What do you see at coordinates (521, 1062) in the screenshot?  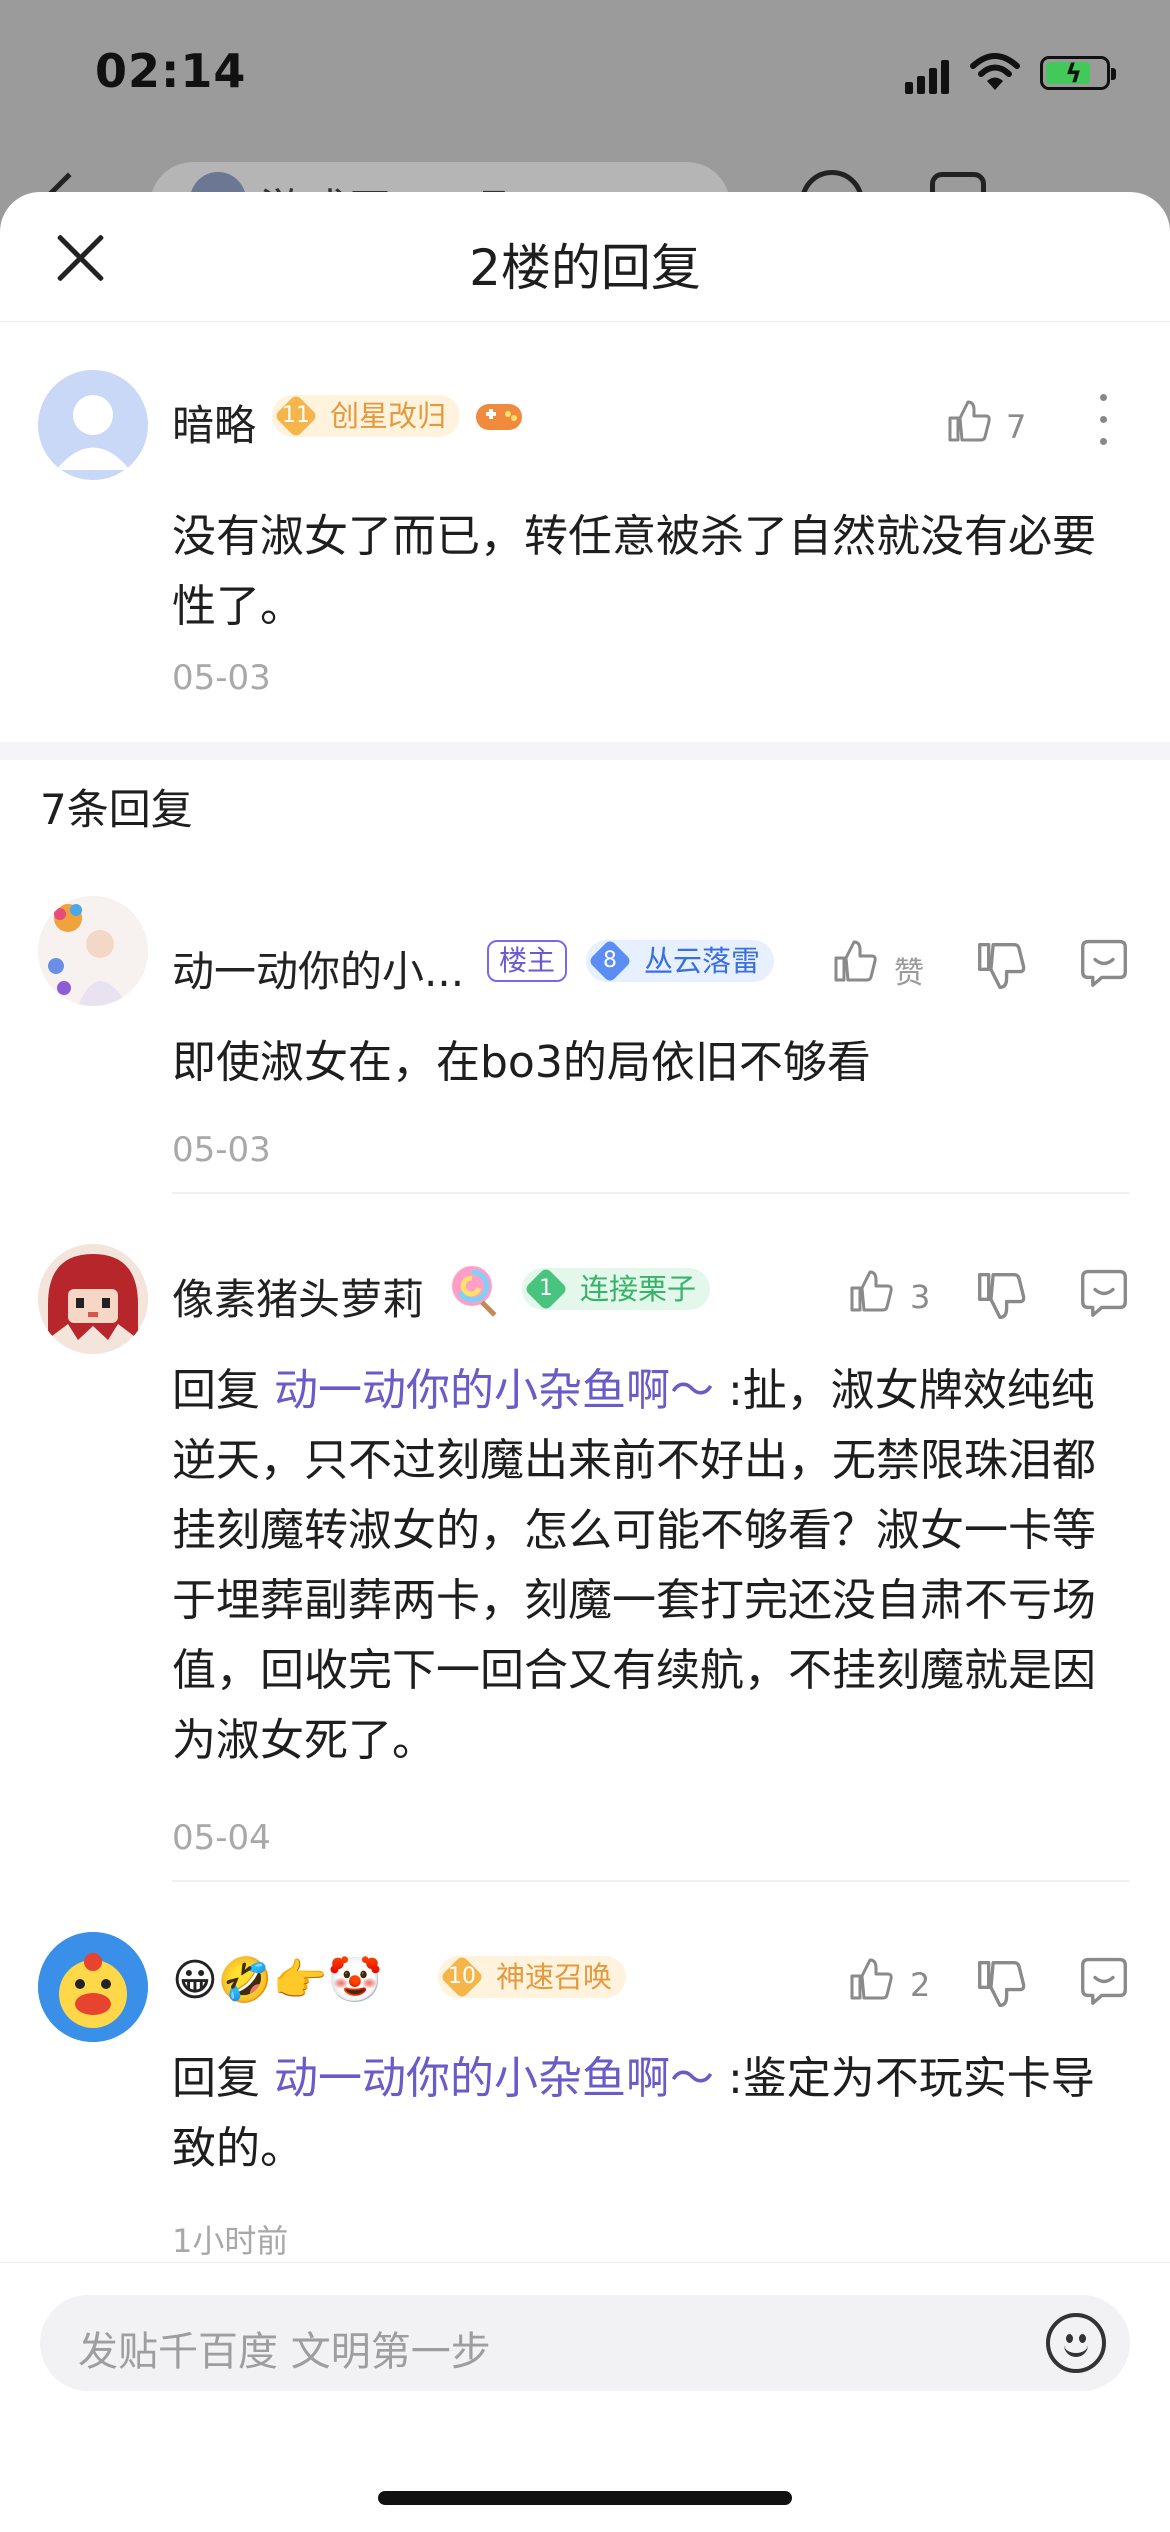 I see `comment-content: 即使淑女在，在bo3的局依旧不够看` at bounding box center [521, 1062].